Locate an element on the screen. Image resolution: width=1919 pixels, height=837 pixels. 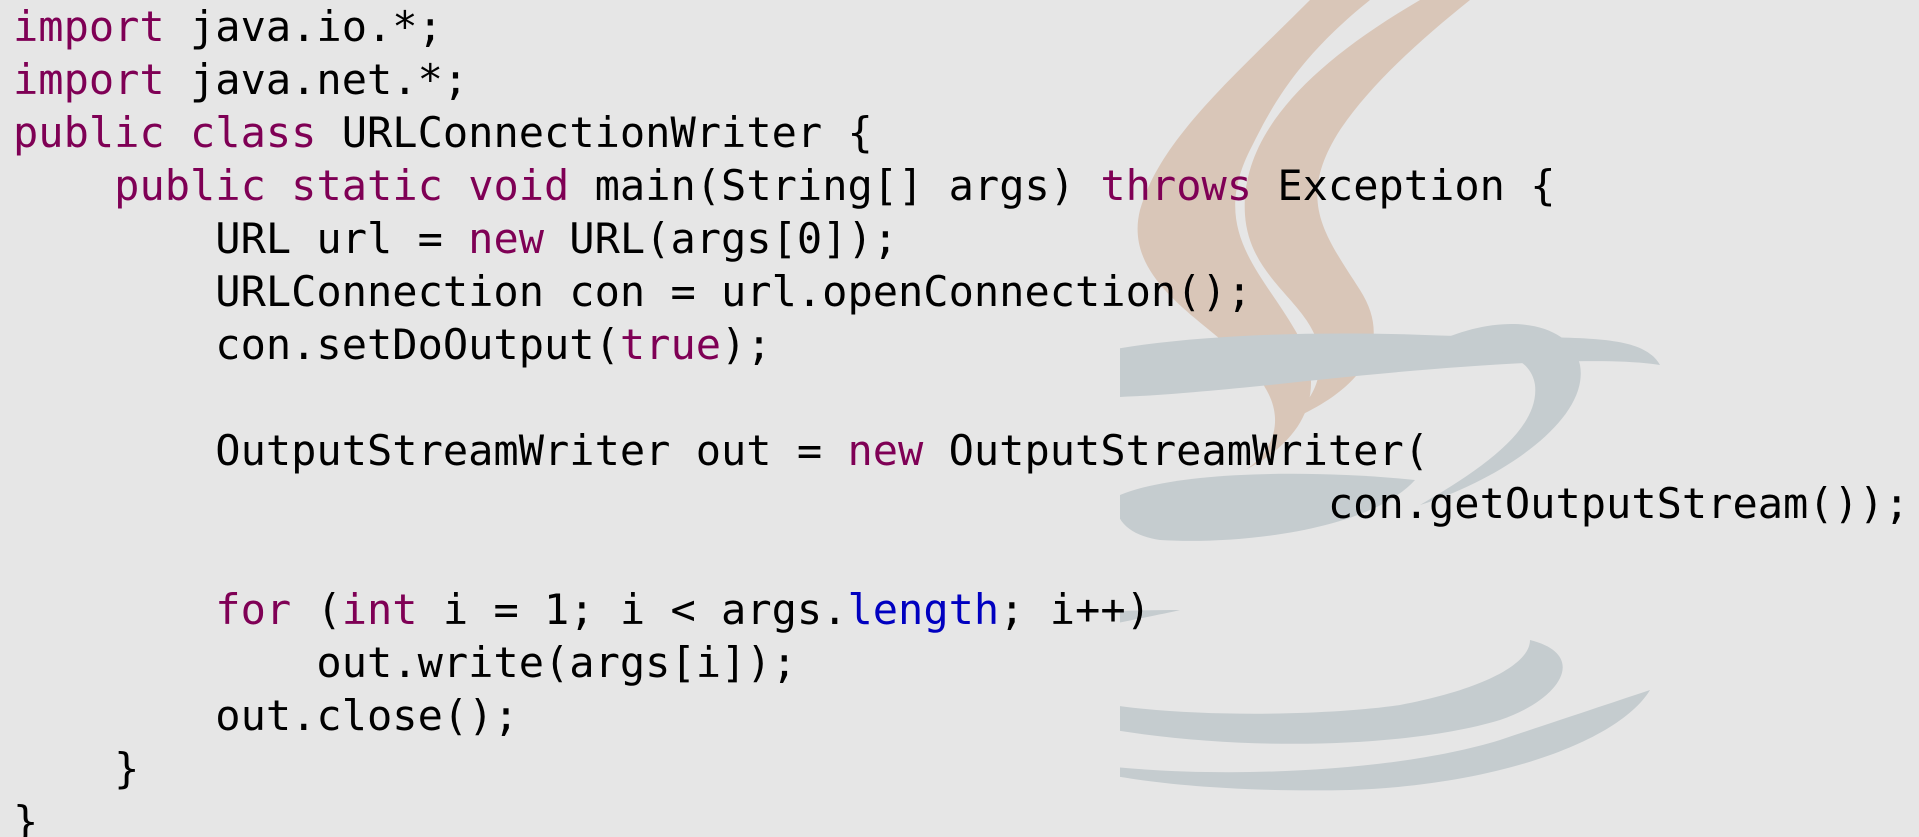
code-text: out.write(args[i]); is located at coordinates (405, 662).